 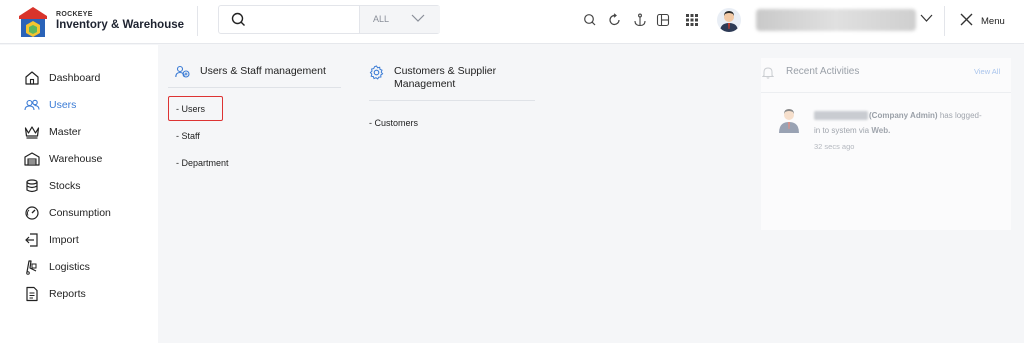 What do you see at coordinates (32, 159) in the screenshot?
I see `warehouse-icon` at bounding box center [32, 159].